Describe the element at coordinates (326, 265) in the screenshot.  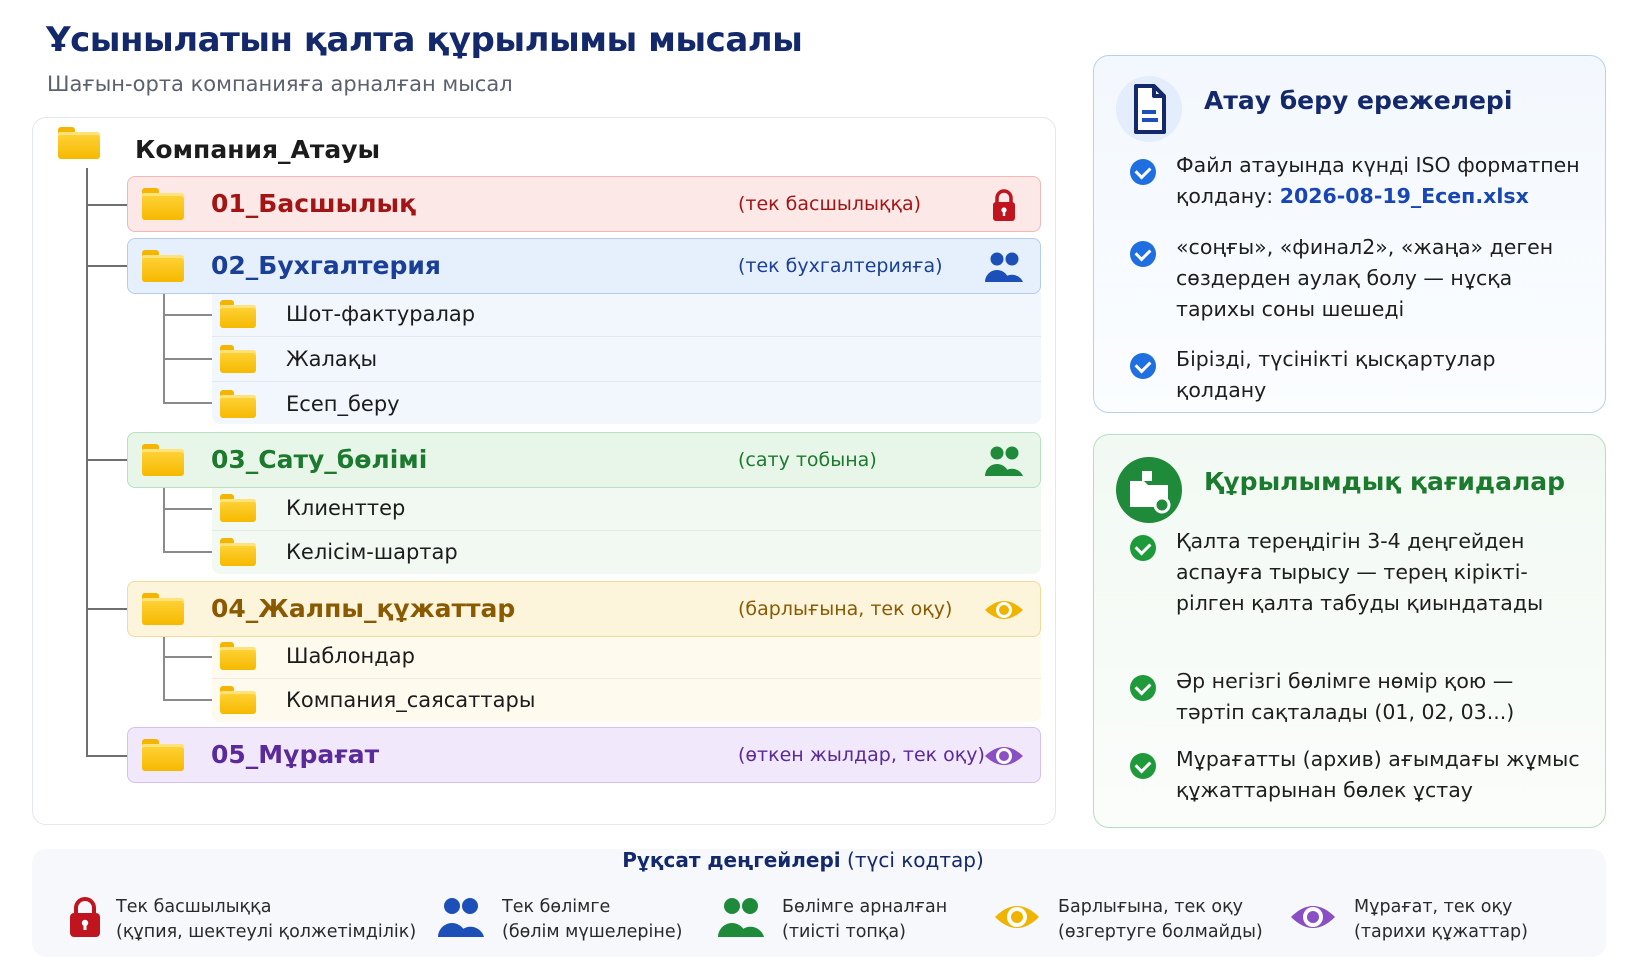
I see `folder-label: 02_Бухгалтерия` at that location.